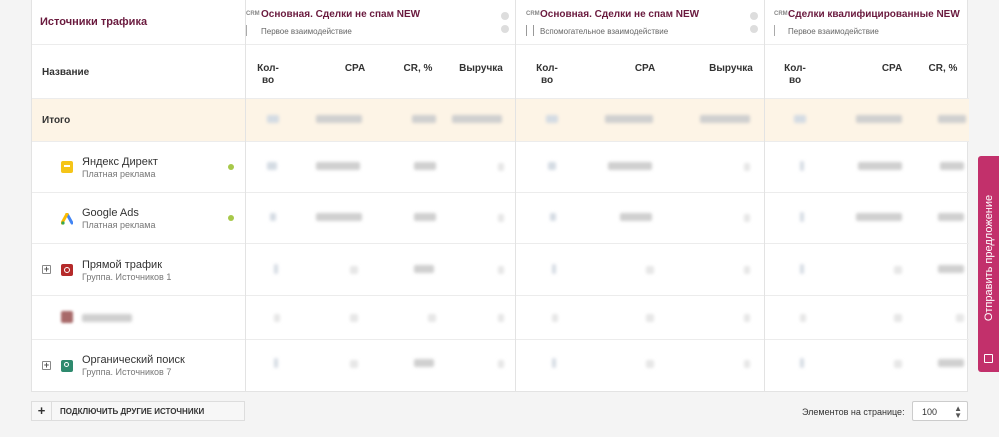 This screenshot has width=999, height=437. What do you see at coordinates (126, 270) in the screenshot?
I see `source-direct-traffic: Прямой трафик Группа. Источников 1` at bounding box center [126, 270].